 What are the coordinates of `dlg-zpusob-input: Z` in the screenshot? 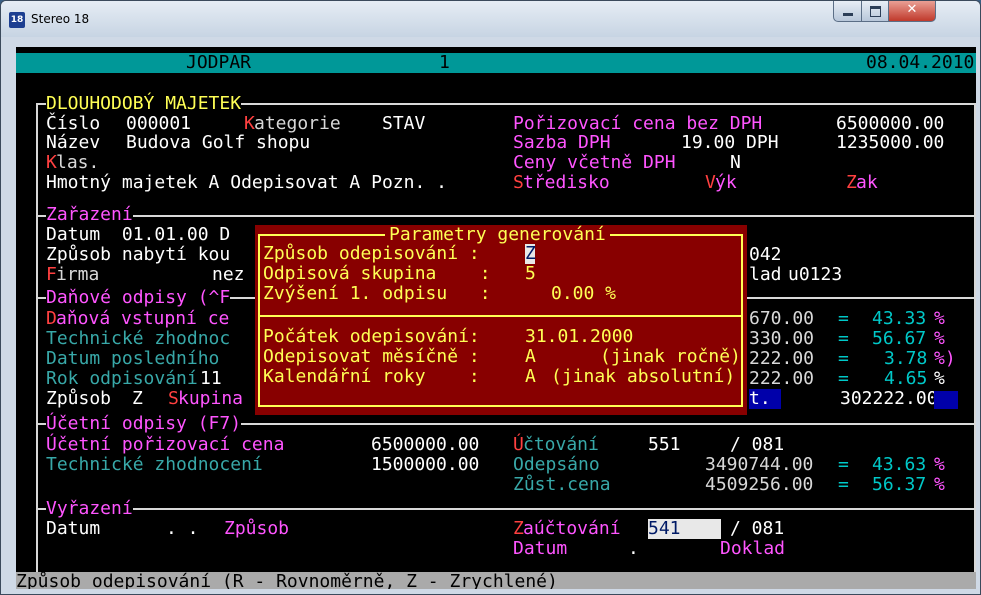 It's located at (530, 254).